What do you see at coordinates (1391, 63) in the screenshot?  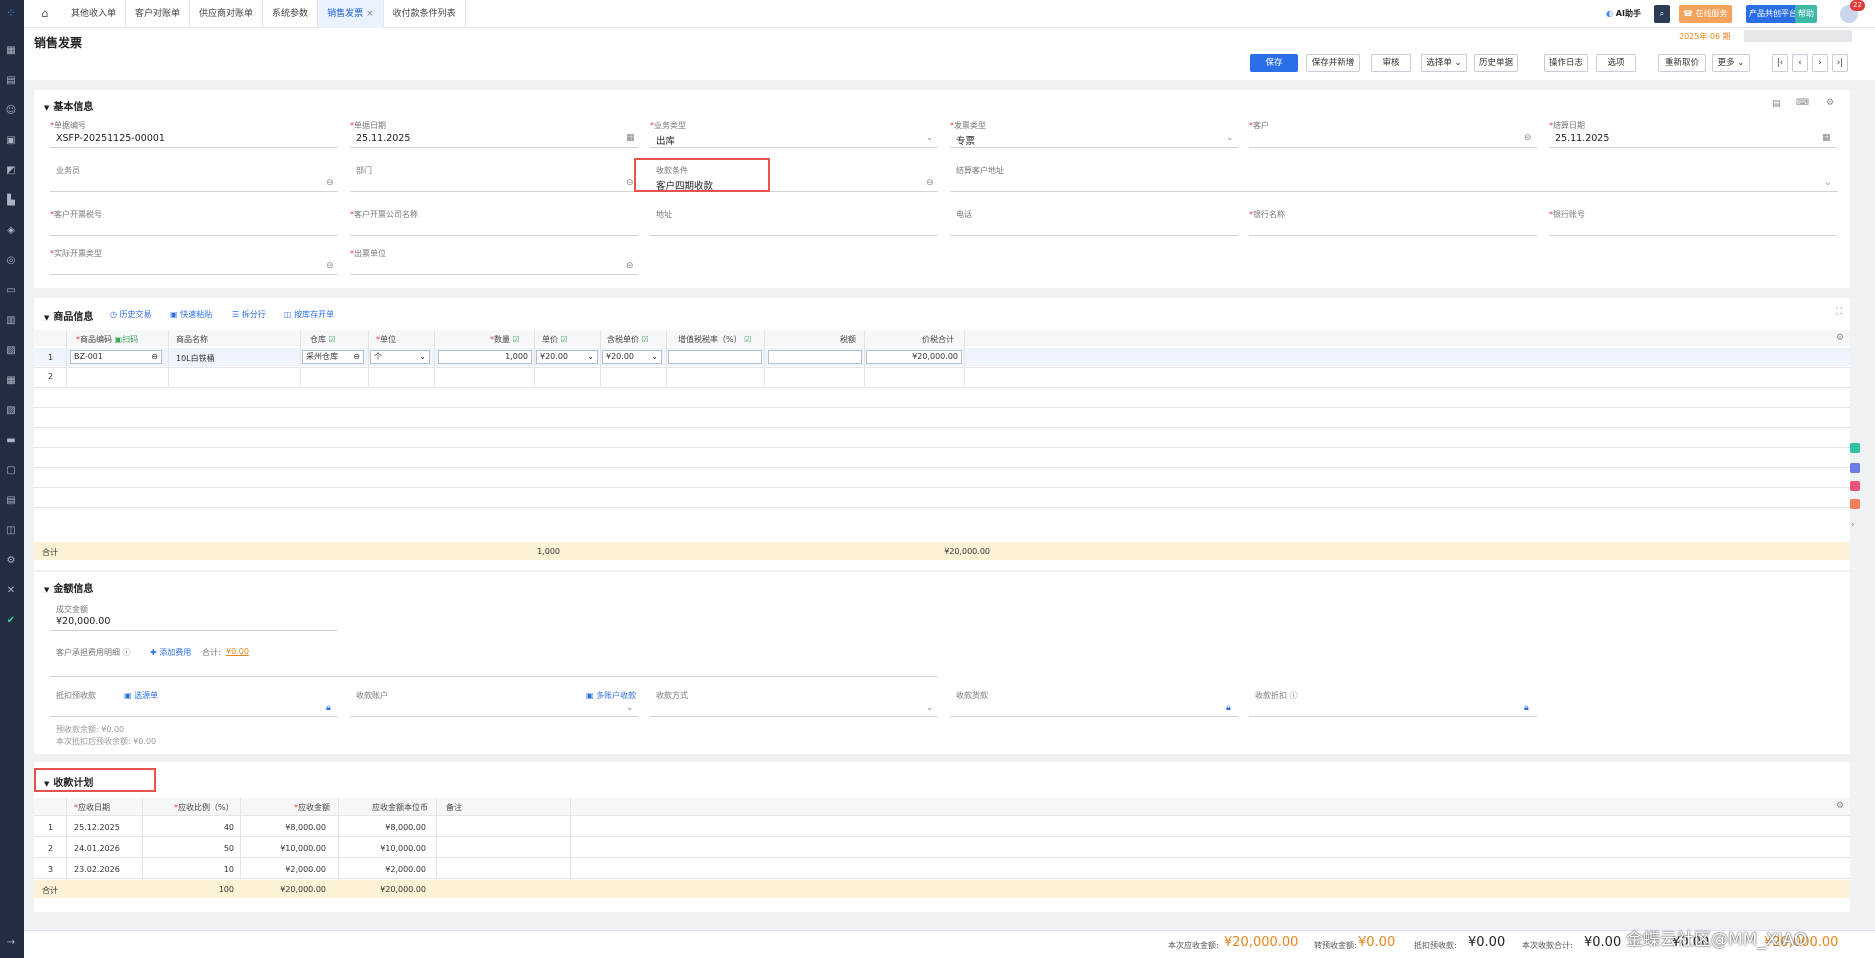 I see `audit-button: 审核` at bounding box center [1391, 63].